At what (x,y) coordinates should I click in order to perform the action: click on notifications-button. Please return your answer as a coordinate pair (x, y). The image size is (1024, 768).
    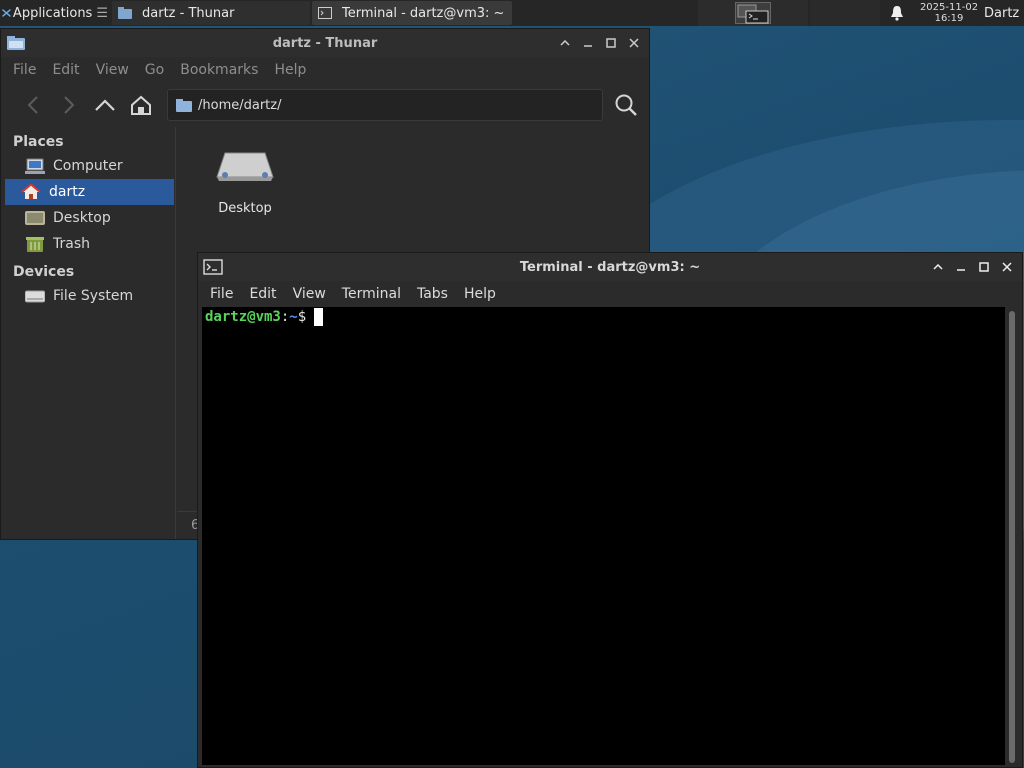
    Looking at the image, I should click on (897, 13).